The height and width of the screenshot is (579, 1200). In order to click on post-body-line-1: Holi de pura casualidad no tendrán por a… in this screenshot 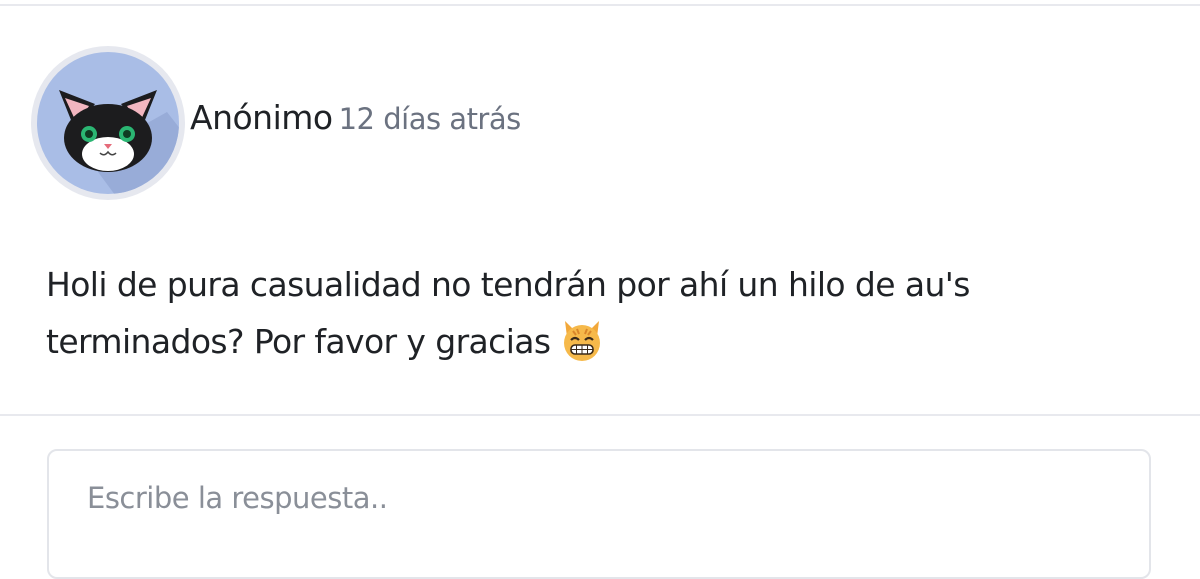, I will do `click(508, 284)`.